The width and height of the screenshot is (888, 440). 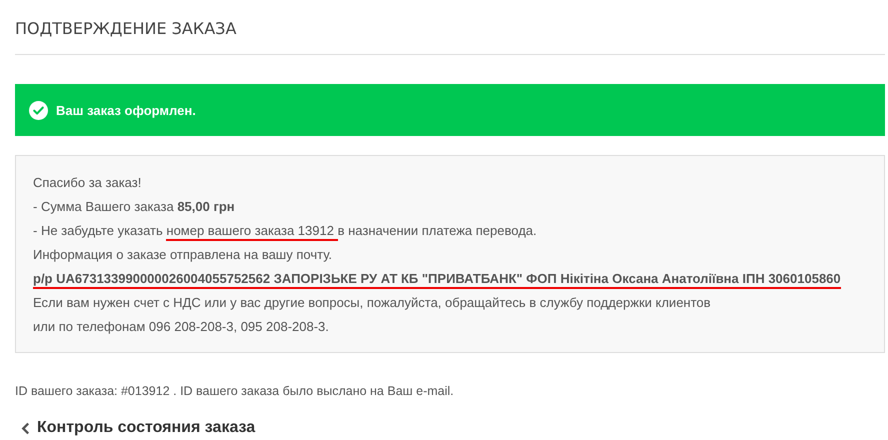 What do you see at coordinates (25, 428) in the screenshot?
I see `chevron-left-icon` at bounding box center [25, 428].